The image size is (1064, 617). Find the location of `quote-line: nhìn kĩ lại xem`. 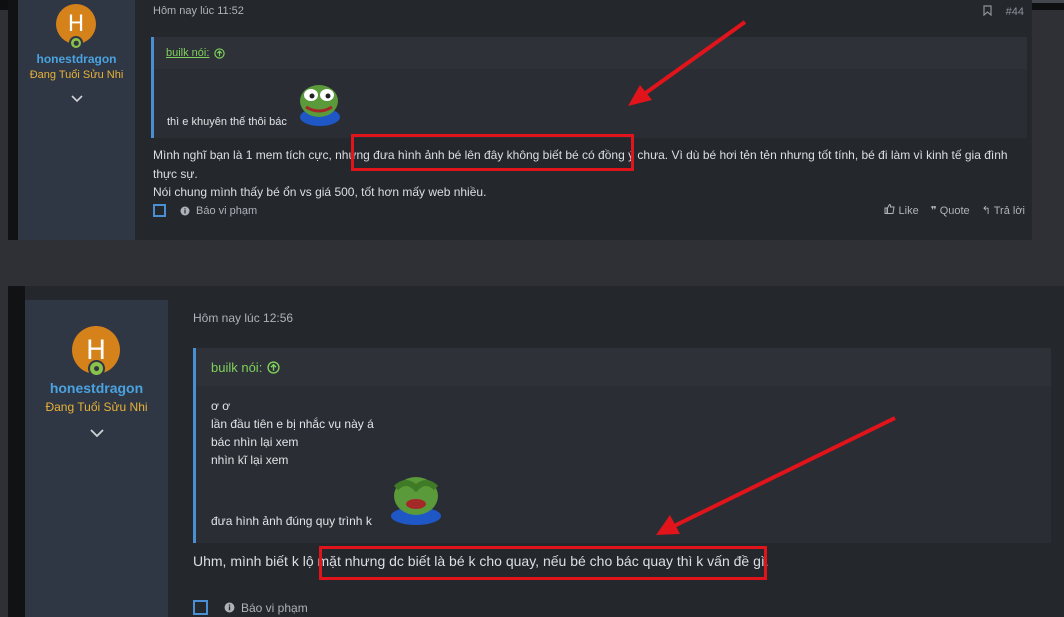

quote-line: nhìn kĩ lại xem is located at coordinates (250, 460).